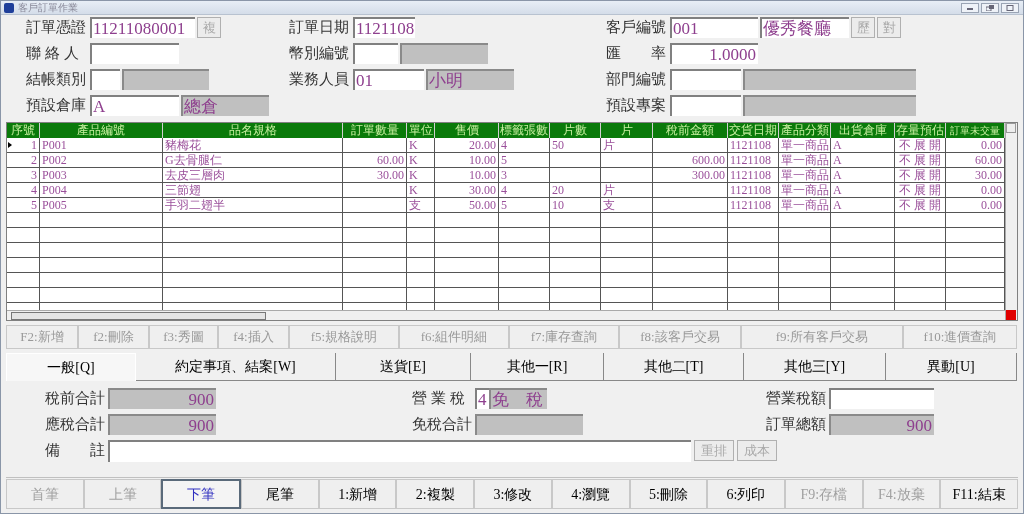  Describe the element at coordinates (253, 175) in the screenshot. I see `table-cell: 去皮三層肉` at that location.